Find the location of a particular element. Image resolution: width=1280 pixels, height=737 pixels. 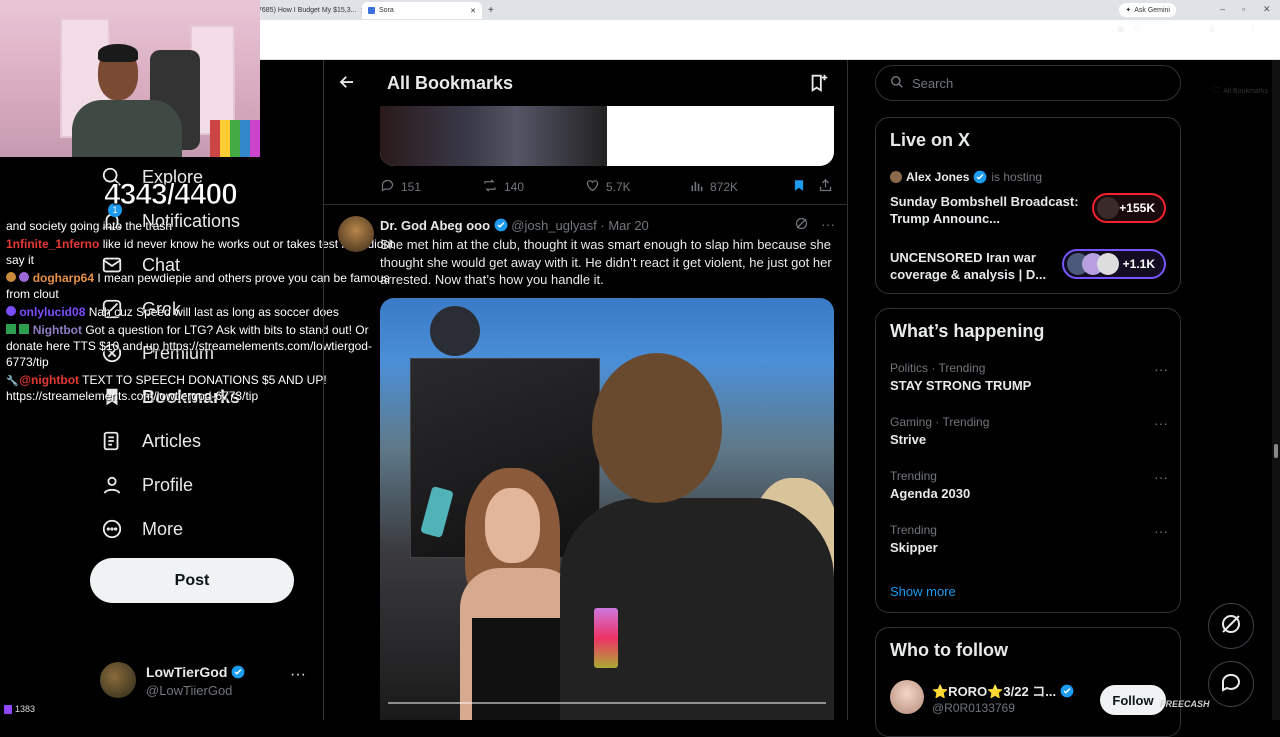

share-button is located at coordinates (825, 187).